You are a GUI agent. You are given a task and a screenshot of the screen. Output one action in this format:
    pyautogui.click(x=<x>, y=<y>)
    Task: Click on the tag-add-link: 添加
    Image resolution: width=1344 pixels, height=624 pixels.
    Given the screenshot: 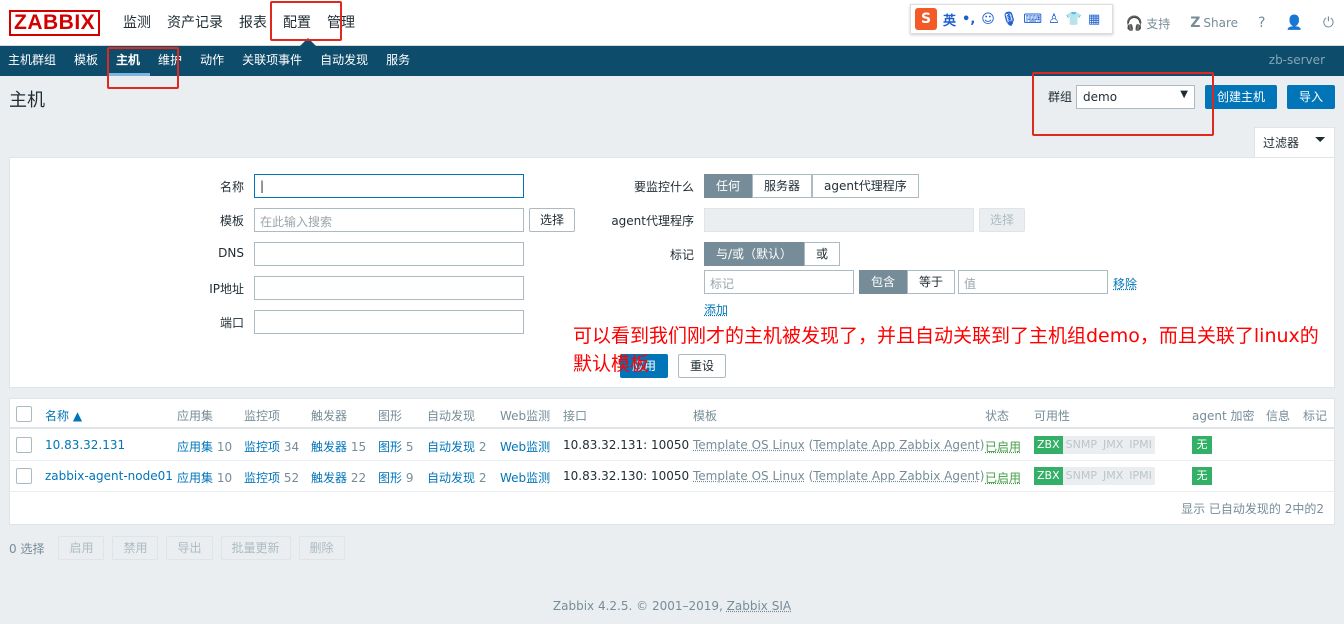 What is the action you would take?
    pyautogui.click(x=716, y=309)
    